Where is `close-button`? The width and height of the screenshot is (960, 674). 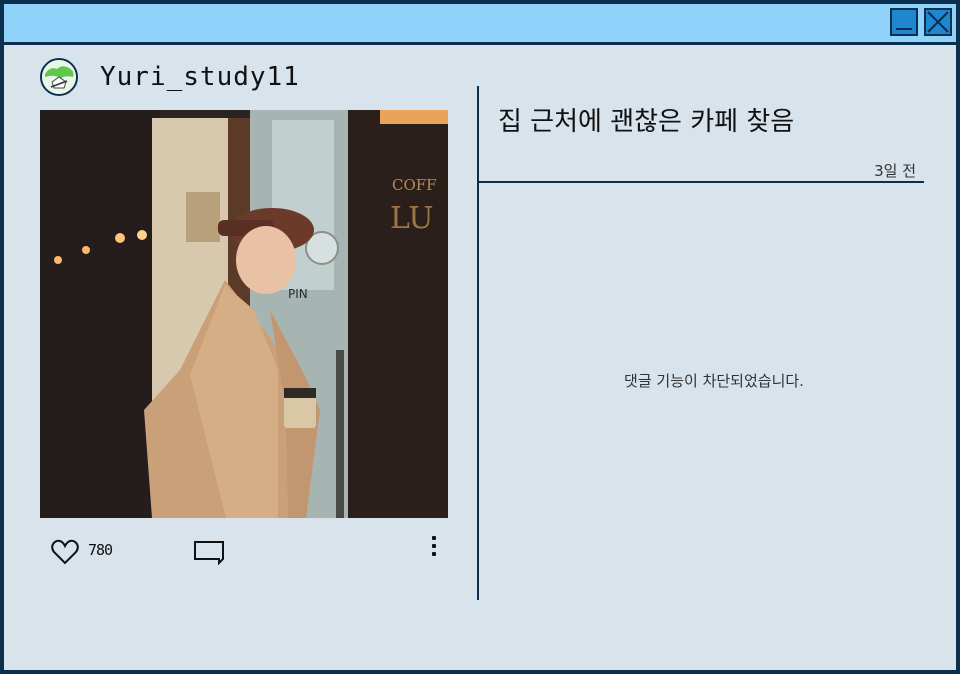
close-button is located at coordinates (938, 22).